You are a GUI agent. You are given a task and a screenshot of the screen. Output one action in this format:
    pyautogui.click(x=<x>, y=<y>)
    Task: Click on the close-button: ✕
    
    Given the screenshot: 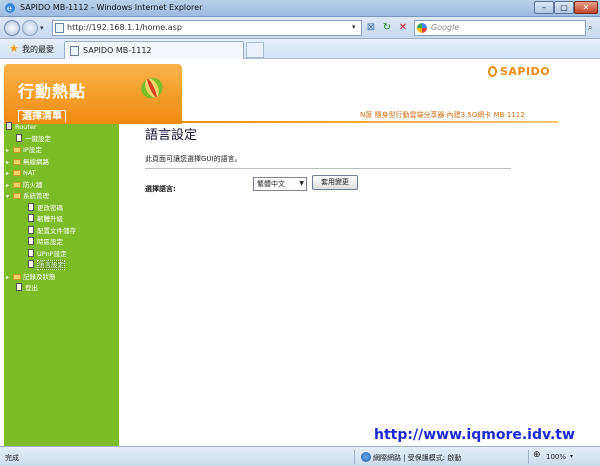 What is the action you would take?
    pyautogui.click(x=586, y=7)
    